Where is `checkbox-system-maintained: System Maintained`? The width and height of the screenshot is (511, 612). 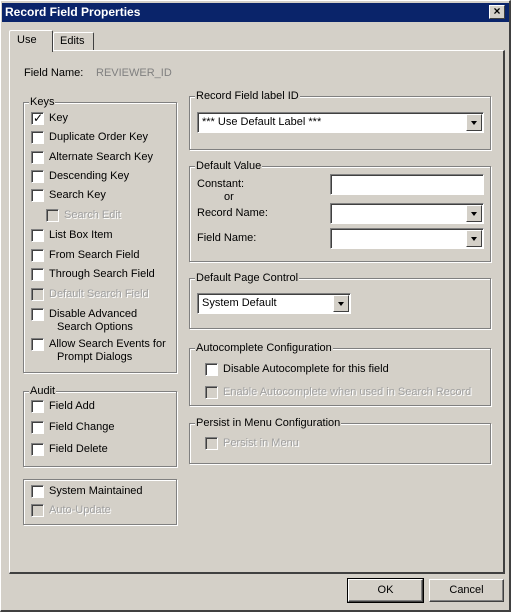 checkbox-system-maintained: System Maintained is located at coordinates (87, 492).